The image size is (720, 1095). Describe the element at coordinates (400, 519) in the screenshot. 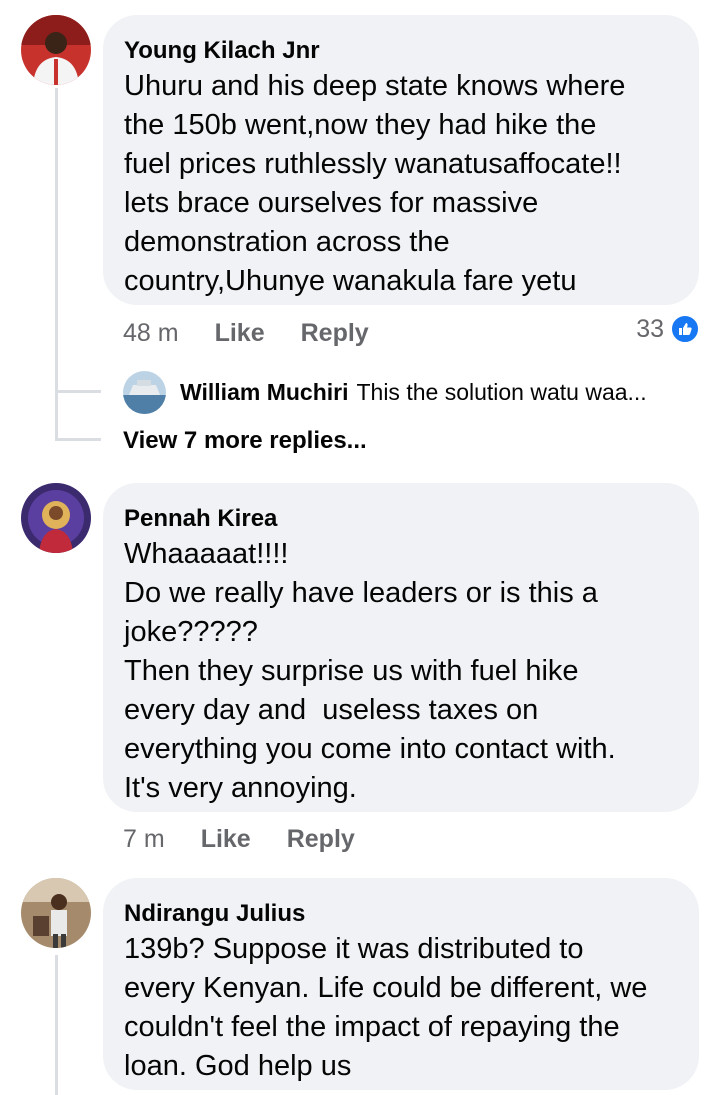

I see `comment-author: Pennah Kirea` at that location.